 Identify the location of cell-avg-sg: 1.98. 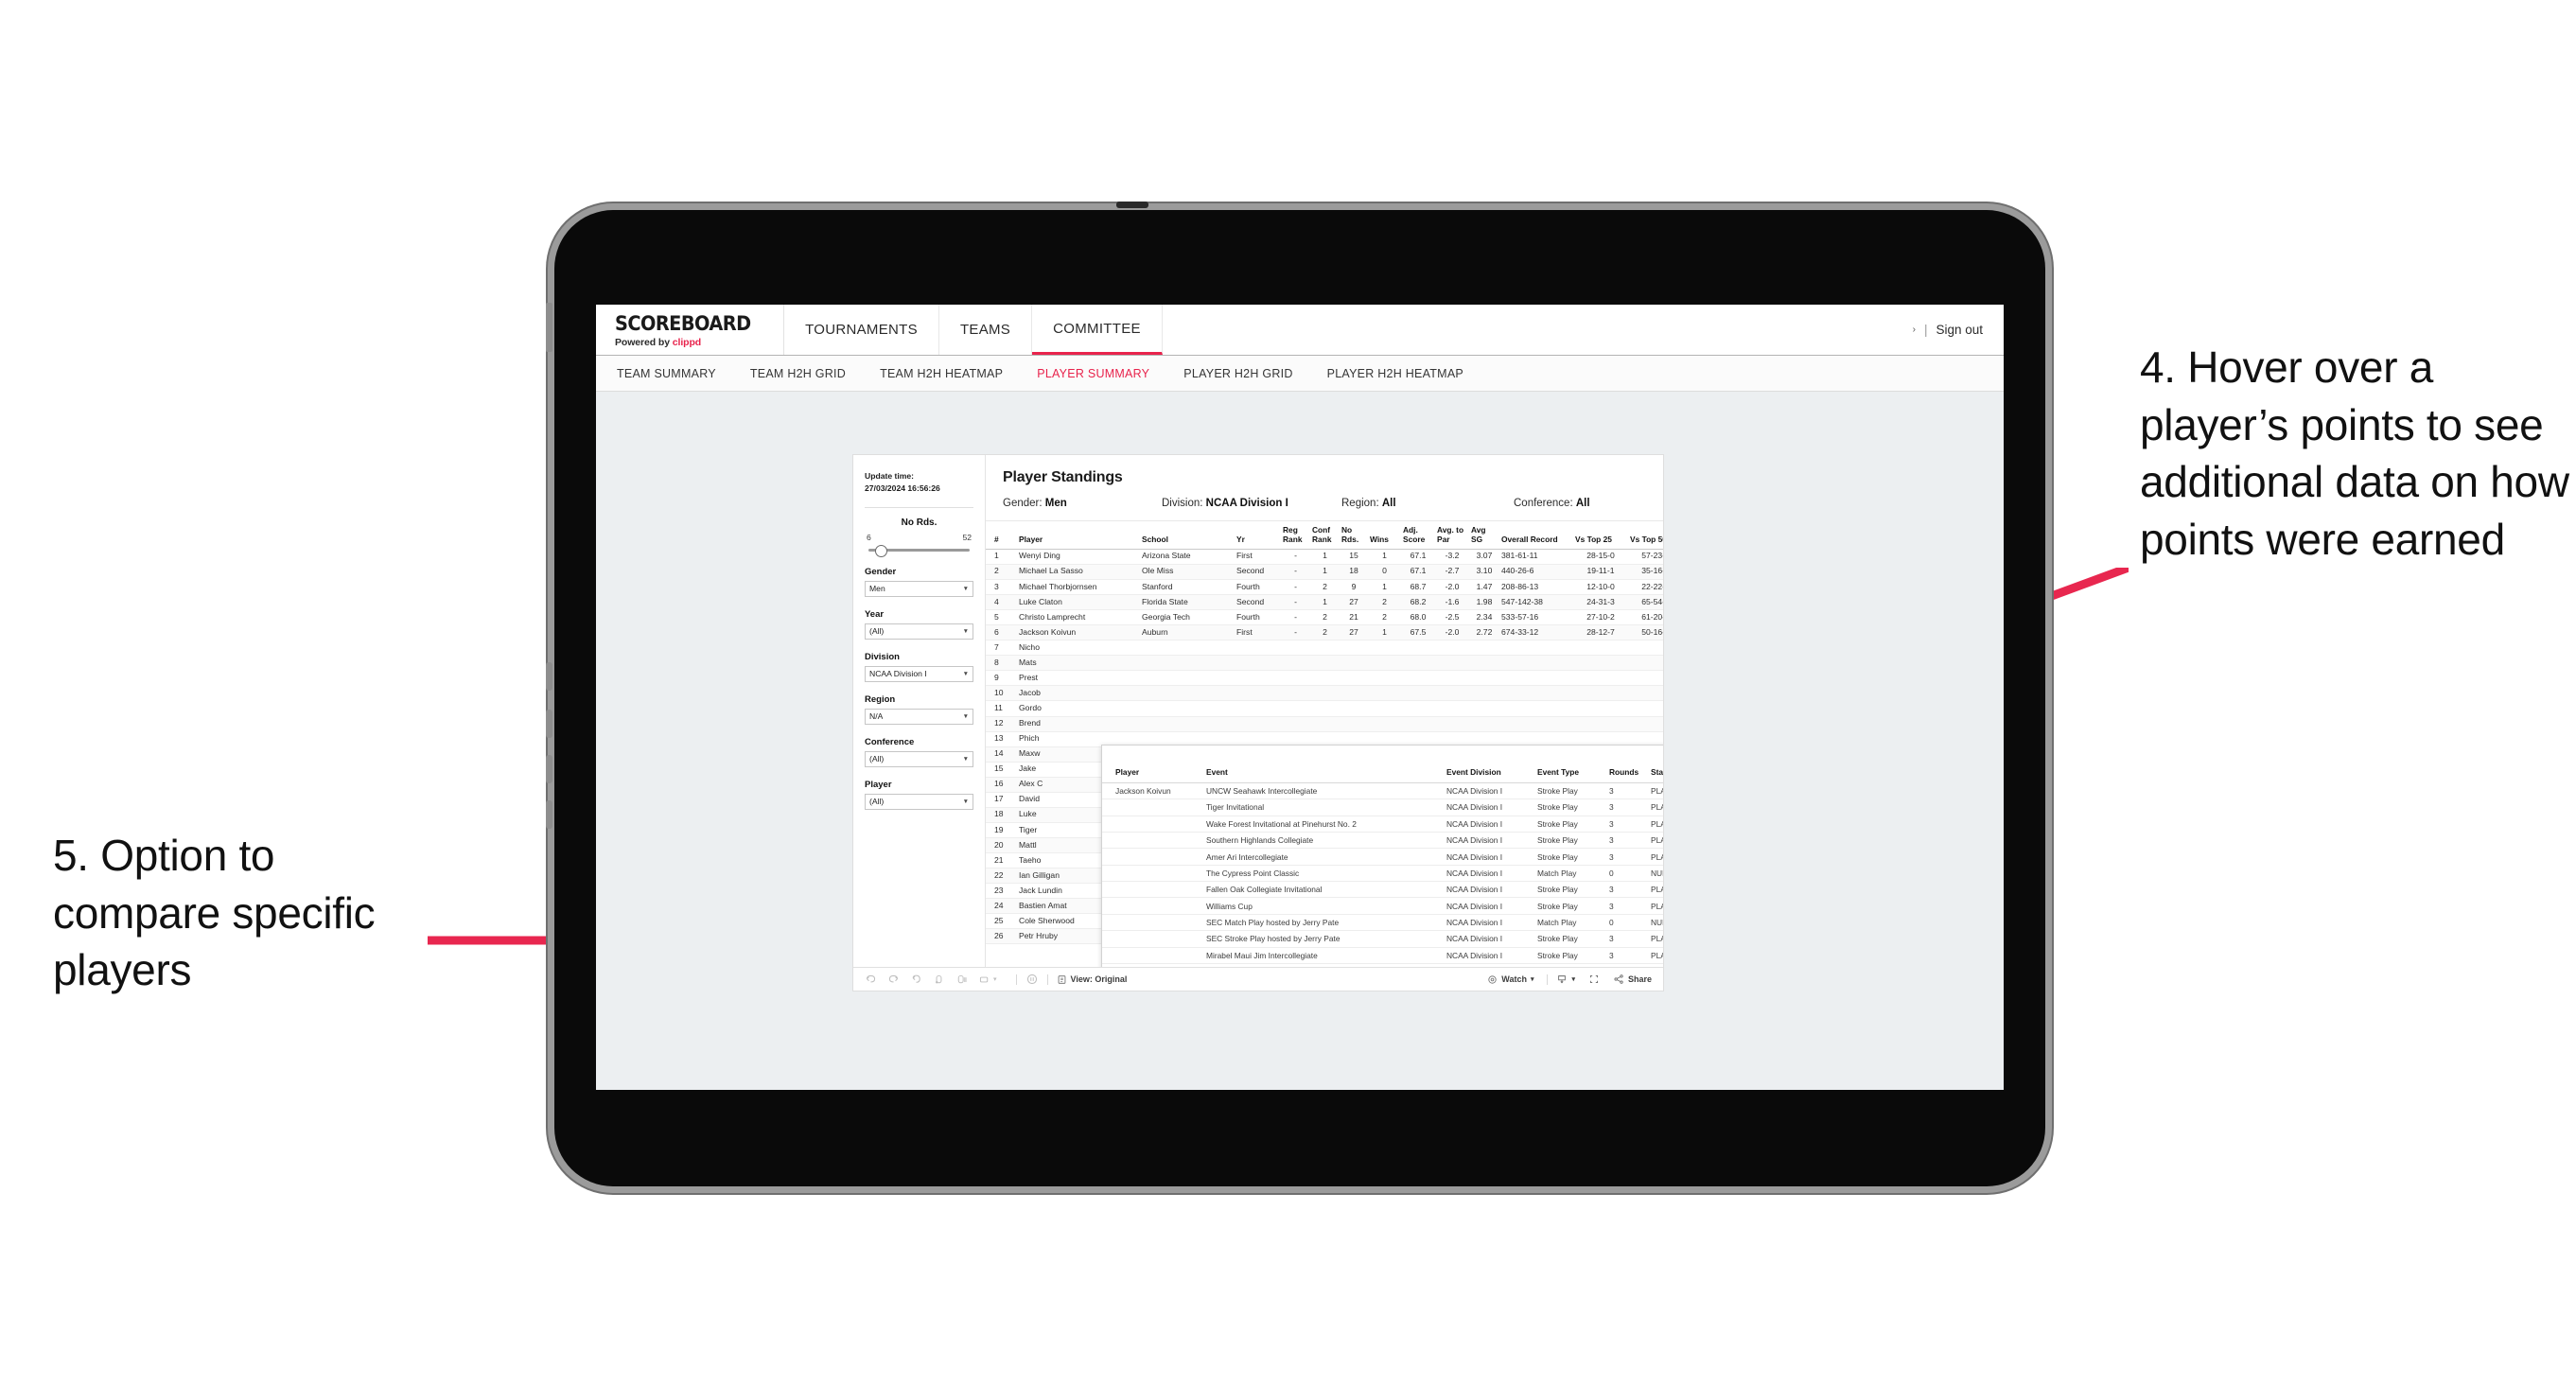
(1484, 602).